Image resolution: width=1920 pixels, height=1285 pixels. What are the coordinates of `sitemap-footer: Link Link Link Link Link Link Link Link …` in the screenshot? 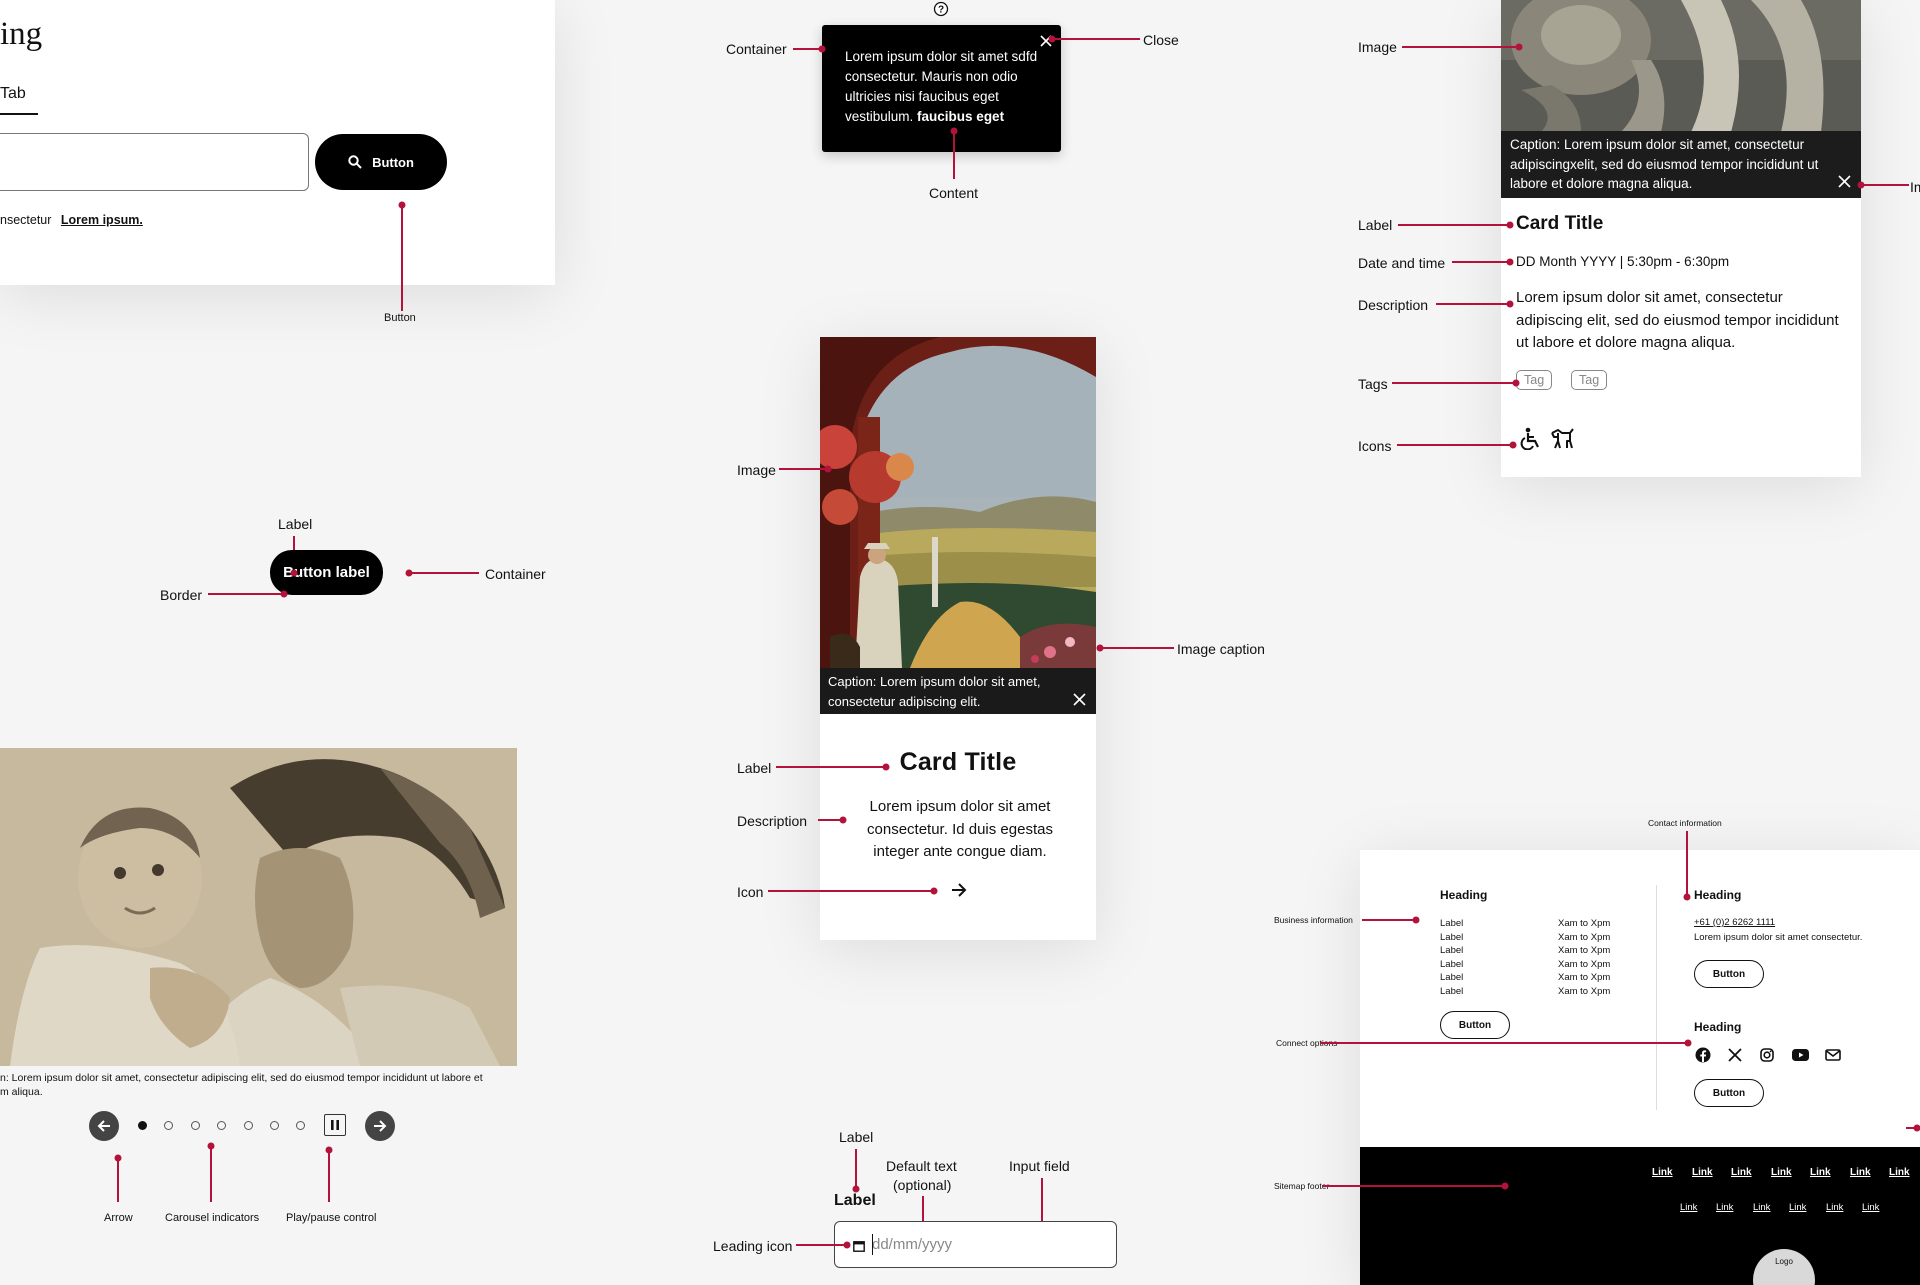 It's located at (1640, 1216).